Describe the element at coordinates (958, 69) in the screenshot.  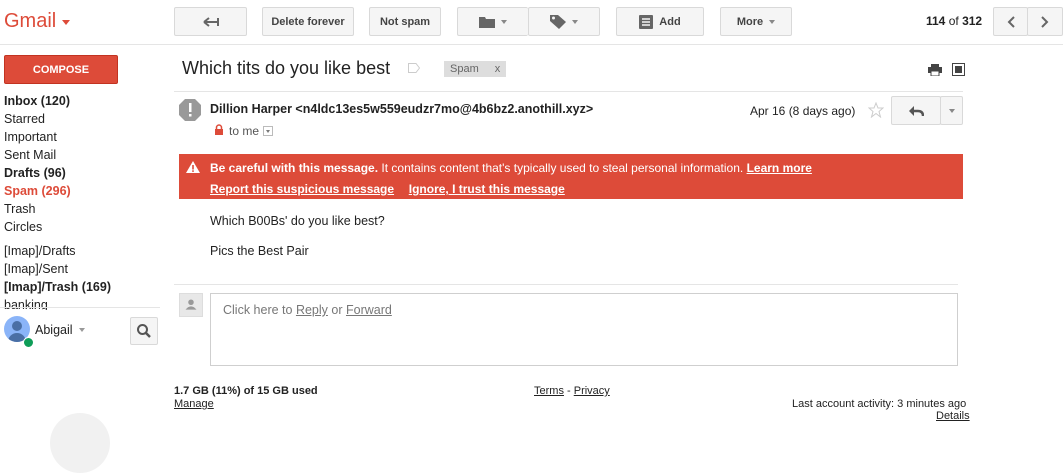
I see `new-window-icon` at that location.